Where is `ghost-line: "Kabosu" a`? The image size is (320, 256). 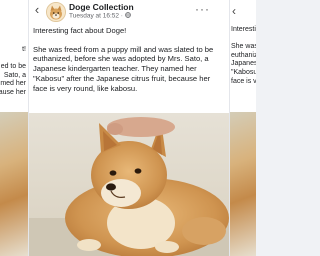
ghost-line: "Kabosu" a is located at coordinates (243, 72).